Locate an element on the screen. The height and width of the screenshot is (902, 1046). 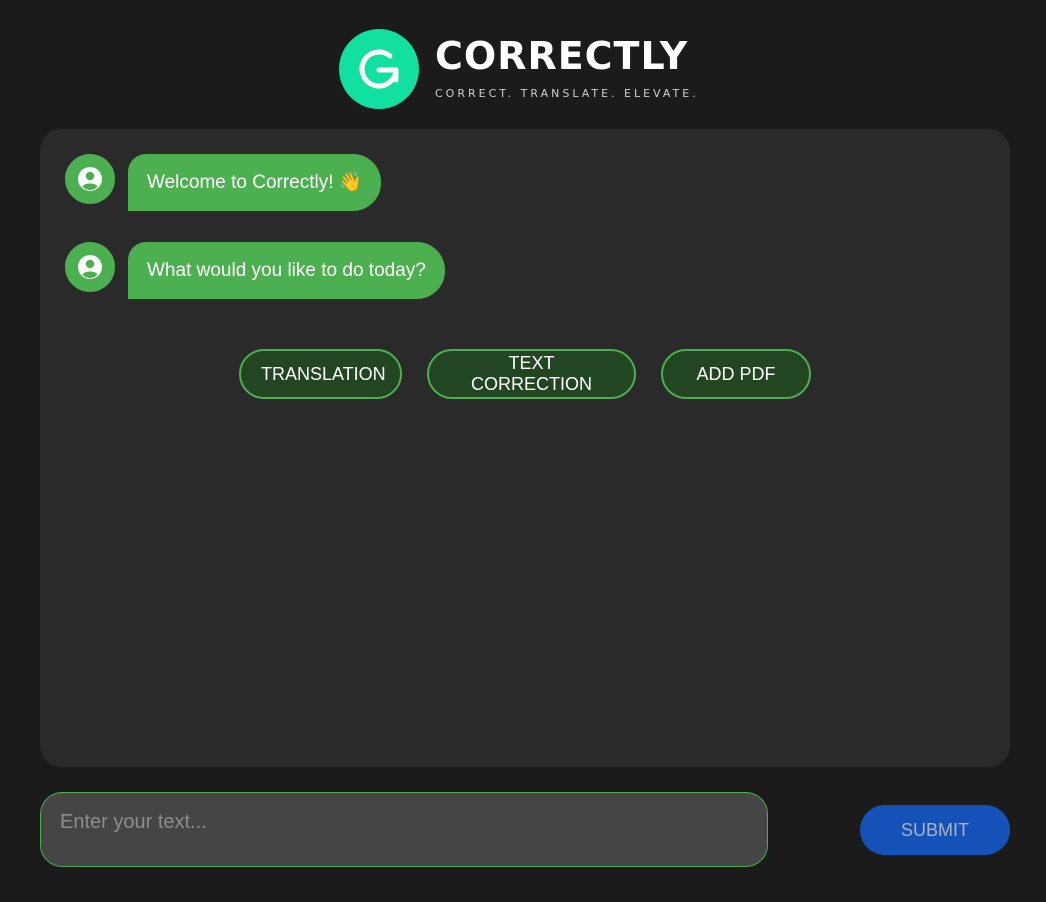
logo-text: CORRECTLY CORRECT. TRANSLATE. ELEVATE. is located at coordinates (567, 64).